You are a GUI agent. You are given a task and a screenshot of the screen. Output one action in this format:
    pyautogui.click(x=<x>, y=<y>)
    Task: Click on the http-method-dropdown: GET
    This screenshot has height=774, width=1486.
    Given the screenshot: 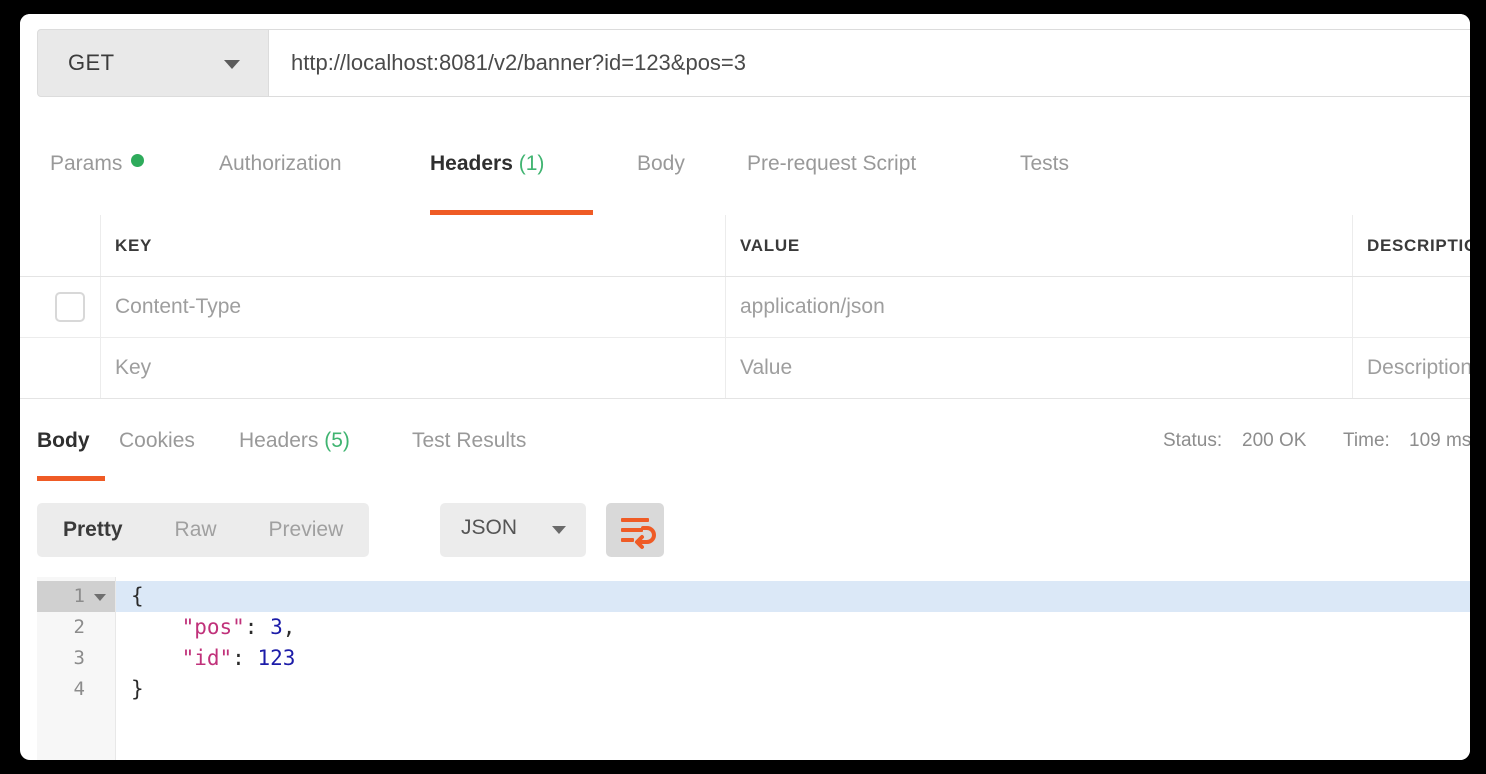 What is the action you would take?
    pyautogui.click(x=153, y=63)
    